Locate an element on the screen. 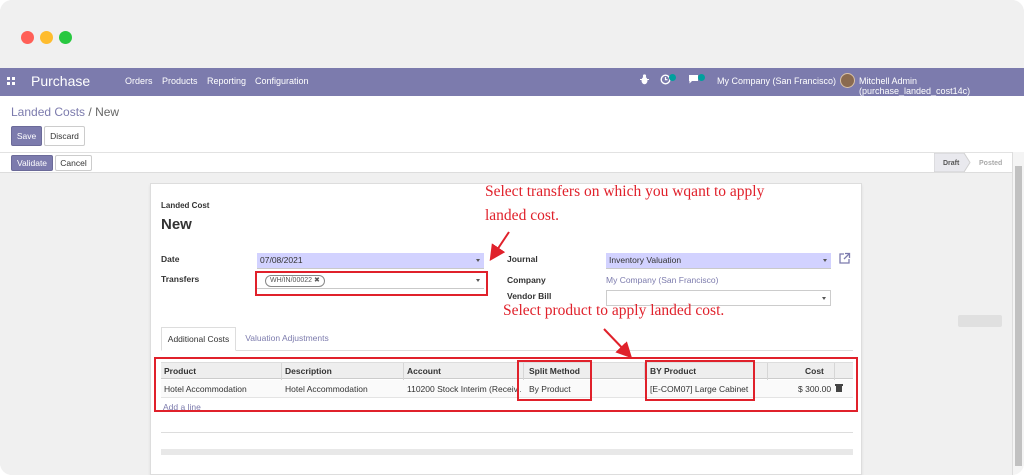 Image resolution: width=1024 pixels, height=475 pixels. apps-grid-icon is located at coordinates (11, 81).